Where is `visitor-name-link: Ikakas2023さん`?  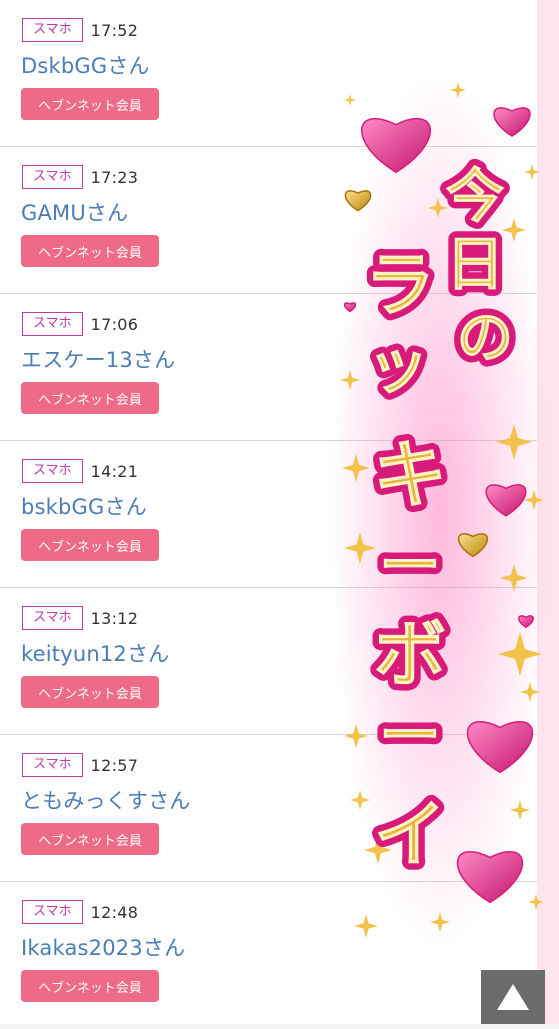 visitor-name-link: Ikakas2023さん is located at coordinates (103, 947).